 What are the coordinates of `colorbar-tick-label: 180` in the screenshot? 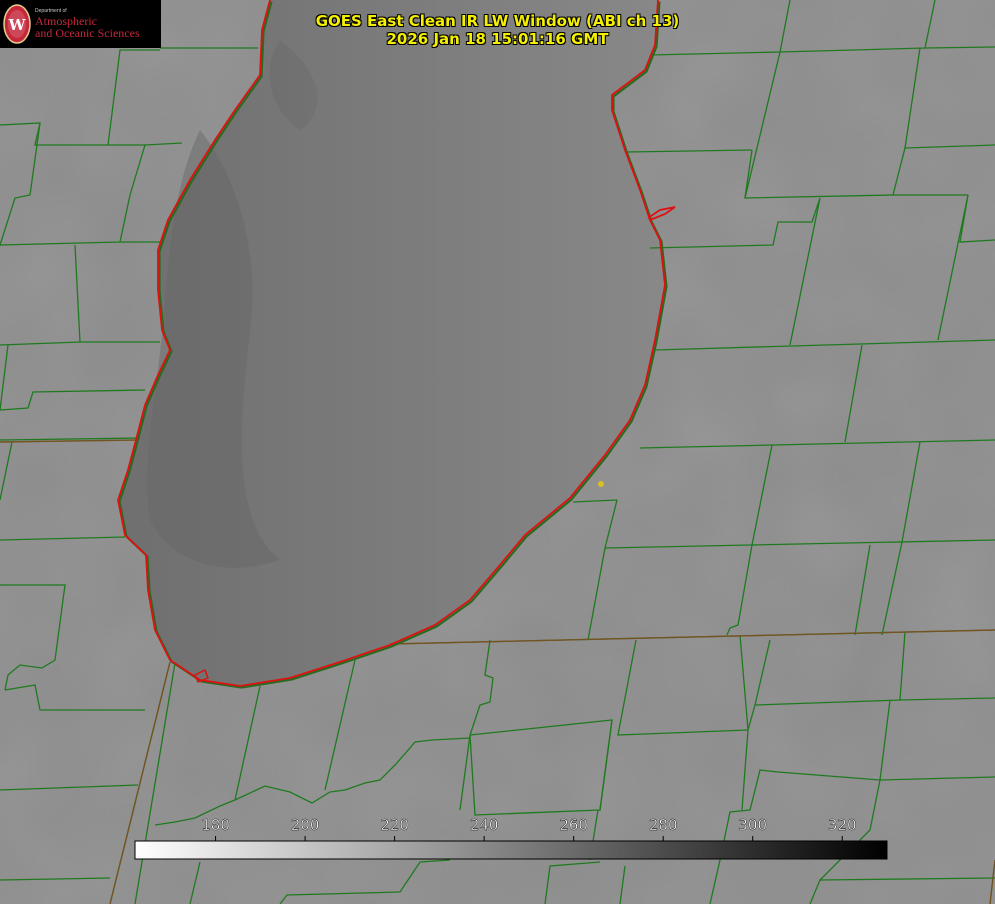 It's located at (215, 825).